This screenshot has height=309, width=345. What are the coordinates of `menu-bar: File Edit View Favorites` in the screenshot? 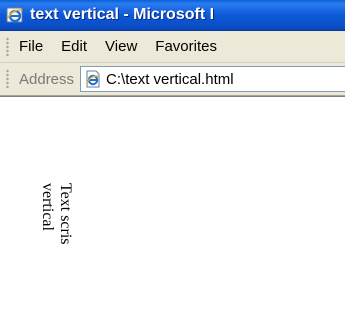 It's located at (172, 47).